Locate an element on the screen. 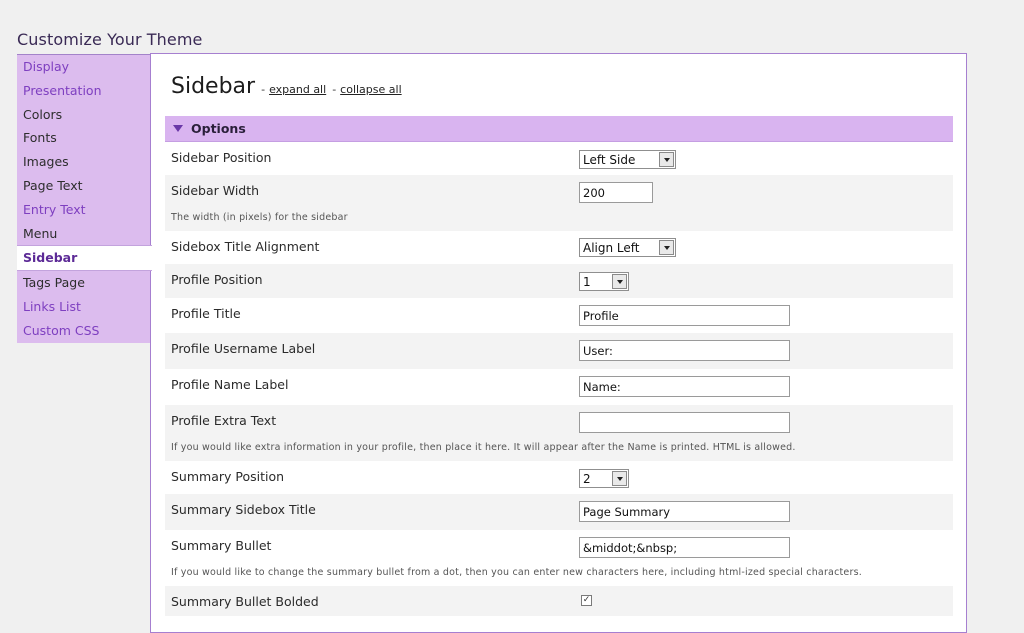 The width and height of the screenshot is (1024, 633). nav-item-sidebar: Sidebar is located at coordinates (84, 258).